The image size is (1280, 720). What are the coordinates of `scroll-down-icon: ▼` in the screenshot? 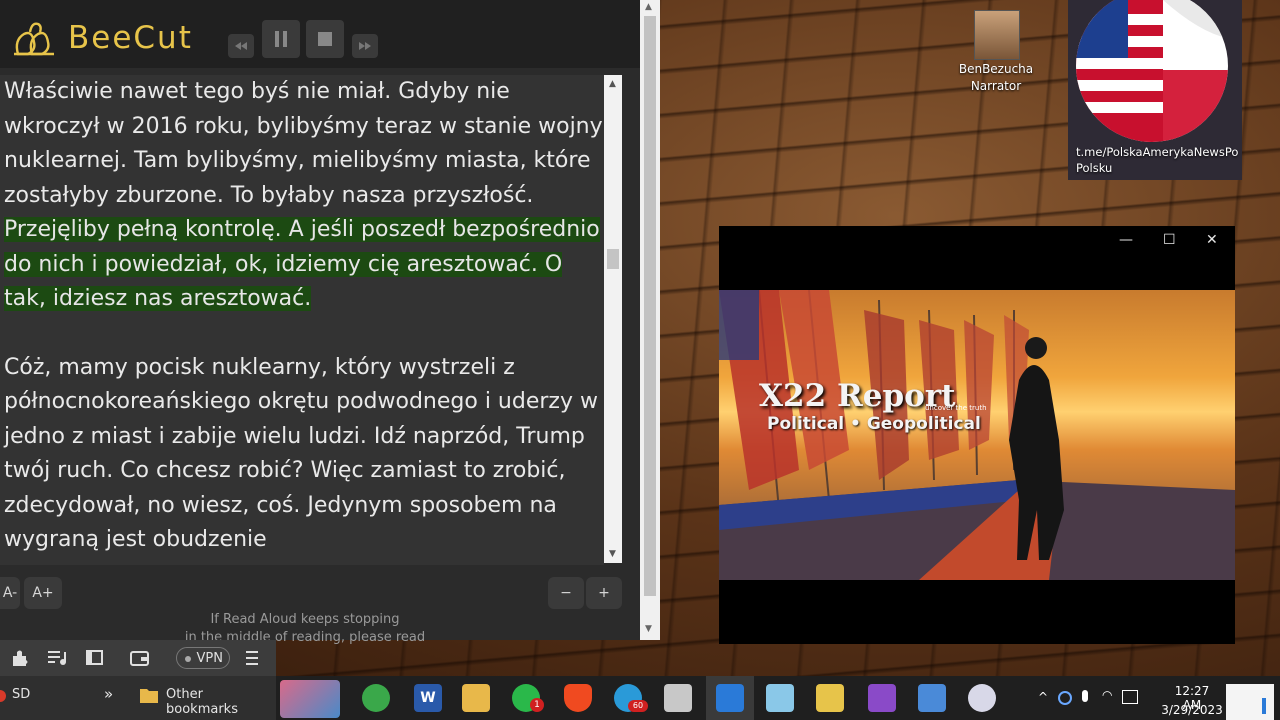 It's located at (612, 554).